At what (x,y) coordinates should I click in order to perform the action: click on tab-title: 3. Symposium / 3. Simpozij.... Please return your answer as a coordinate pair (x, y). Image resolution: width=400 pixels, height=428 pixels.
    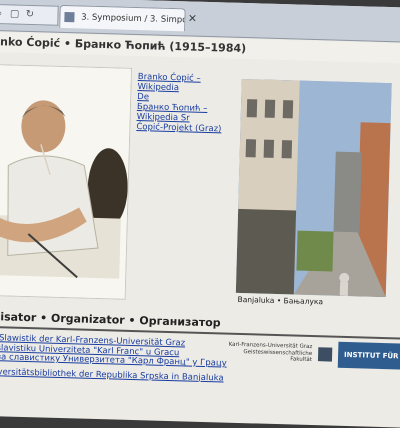
    Looking at the image, I should click on (133, 19).